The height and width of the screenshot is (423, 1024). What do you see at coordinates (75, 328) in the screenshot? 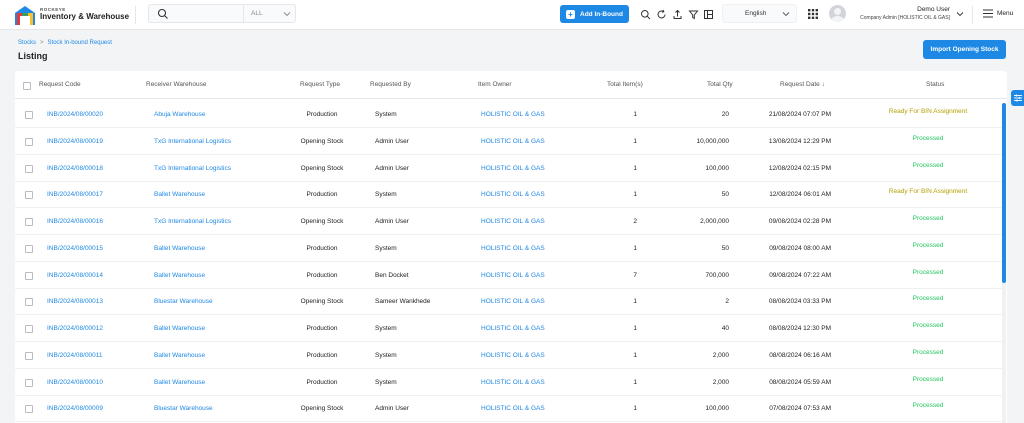
I see `cell-request-code: INB/2024/08/00012` at bounding box center [75, 328].